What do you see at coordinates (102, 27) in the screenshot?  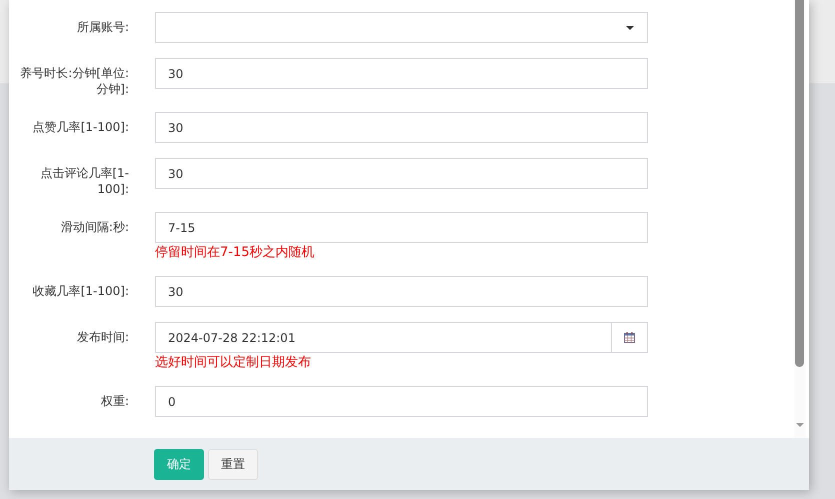 I see `field-label: 所属账号:` at bounding box center [102, 27].